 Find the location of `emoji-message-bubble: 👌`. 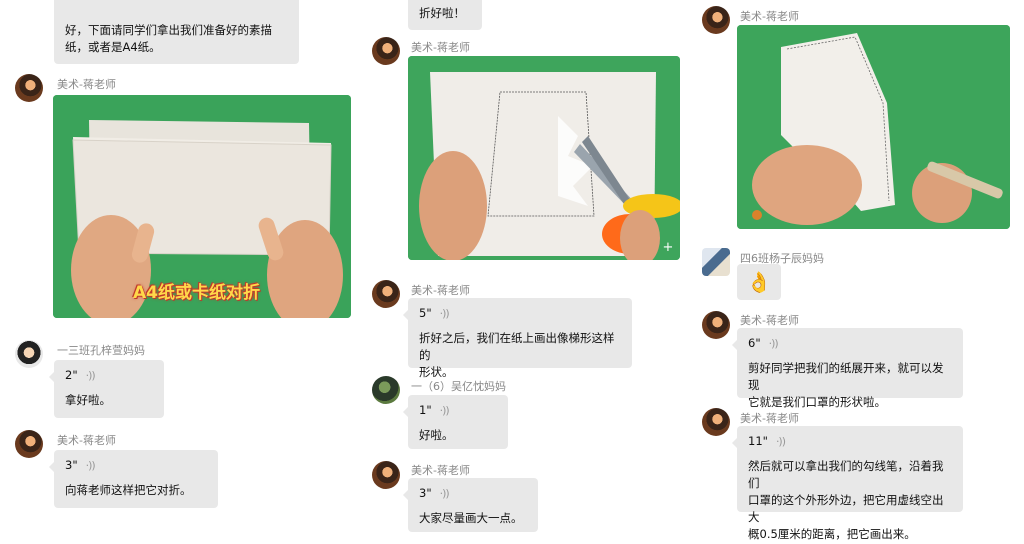

emoji-message-bubble: 👌 is located at coordinates (759, 282).